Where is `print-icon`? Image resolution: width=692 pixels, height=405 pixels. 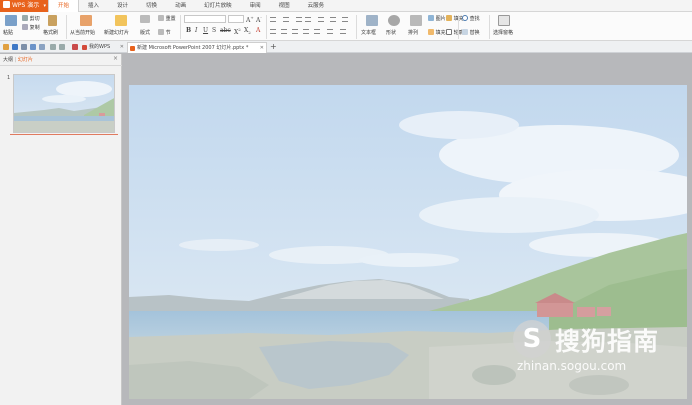 print-icon is located at coordinates (24, 47).